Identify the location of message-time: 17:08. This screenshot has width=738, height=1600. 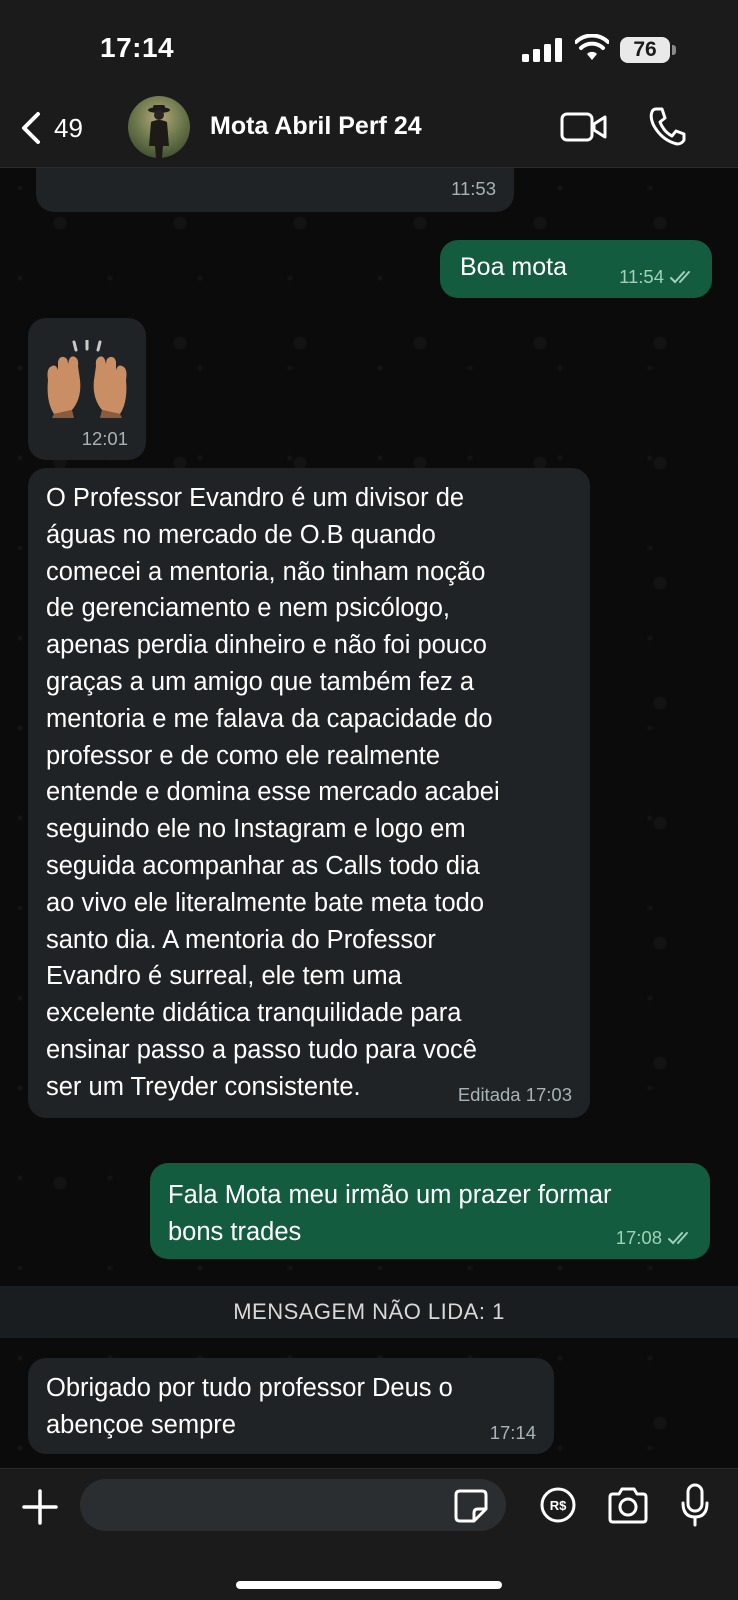
(638, 1237).